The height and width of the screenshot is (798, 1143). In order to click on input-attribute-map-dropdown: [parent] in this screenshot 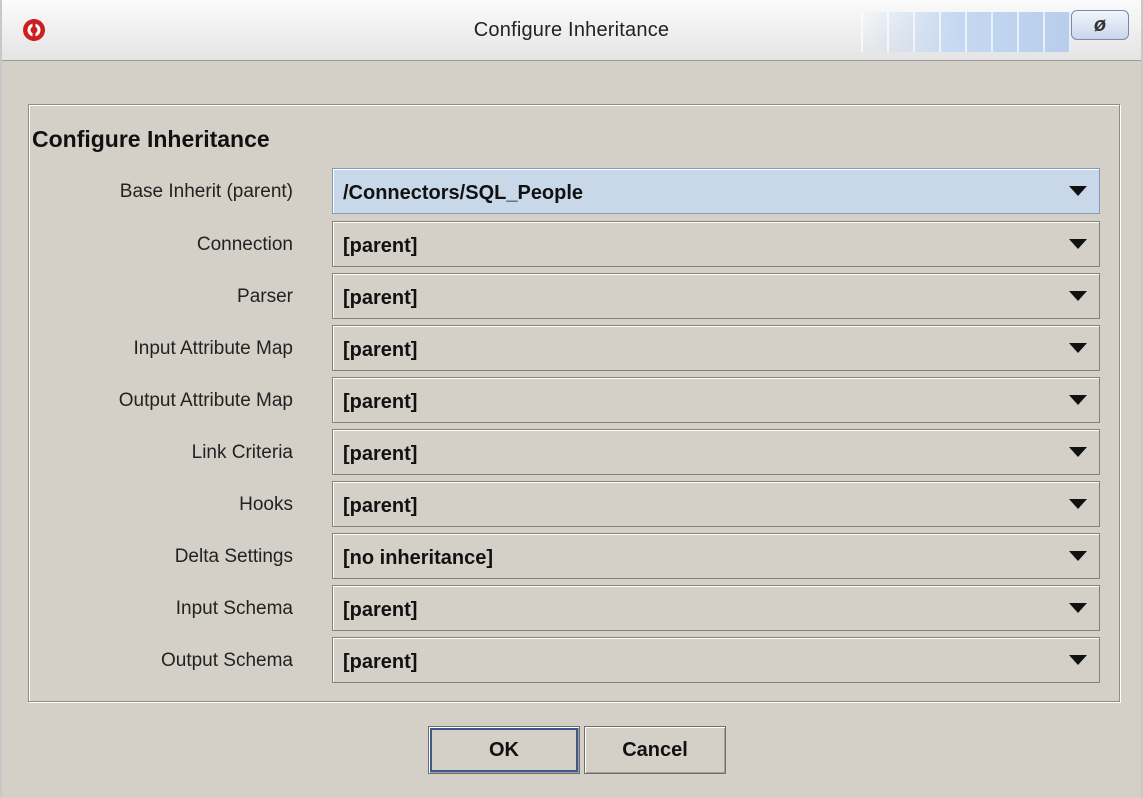, I will do `click(716, 348)`.